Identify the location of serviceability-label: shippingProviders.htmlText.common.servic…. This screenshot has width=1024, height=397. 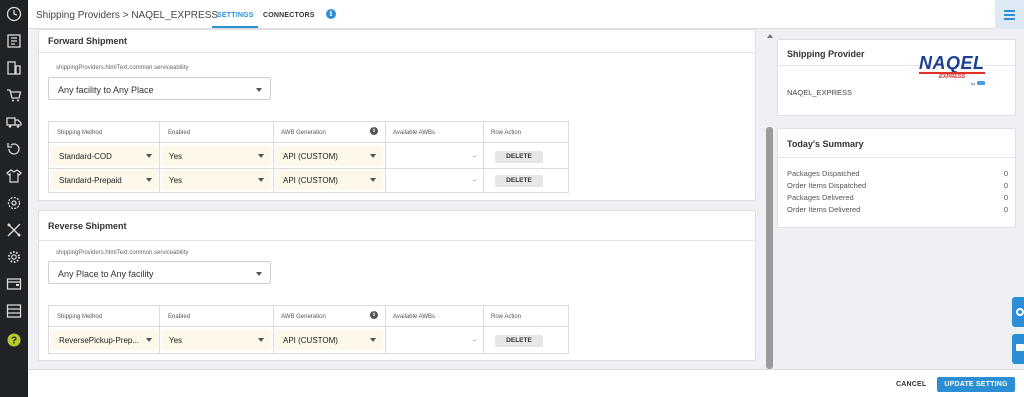
(122, 68).